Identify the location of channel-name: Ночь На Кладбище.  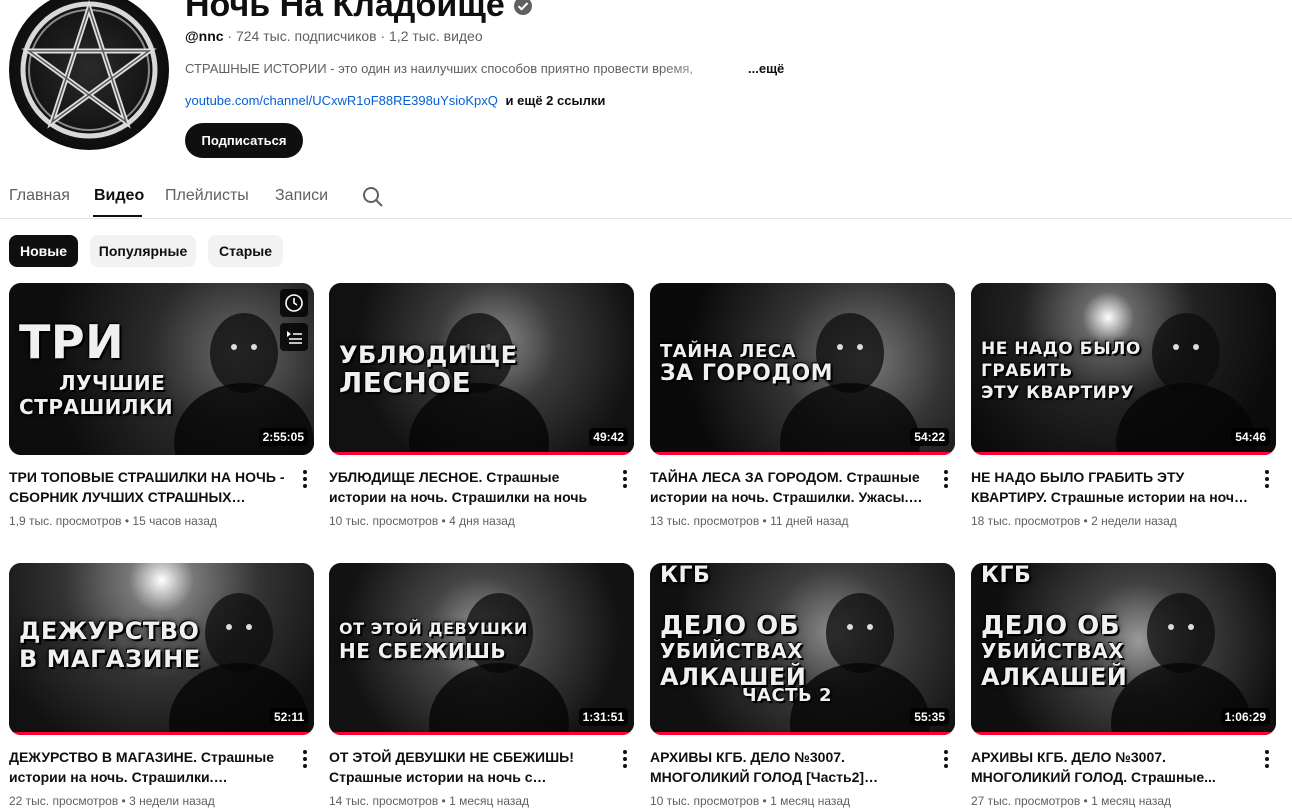
(345, 12).